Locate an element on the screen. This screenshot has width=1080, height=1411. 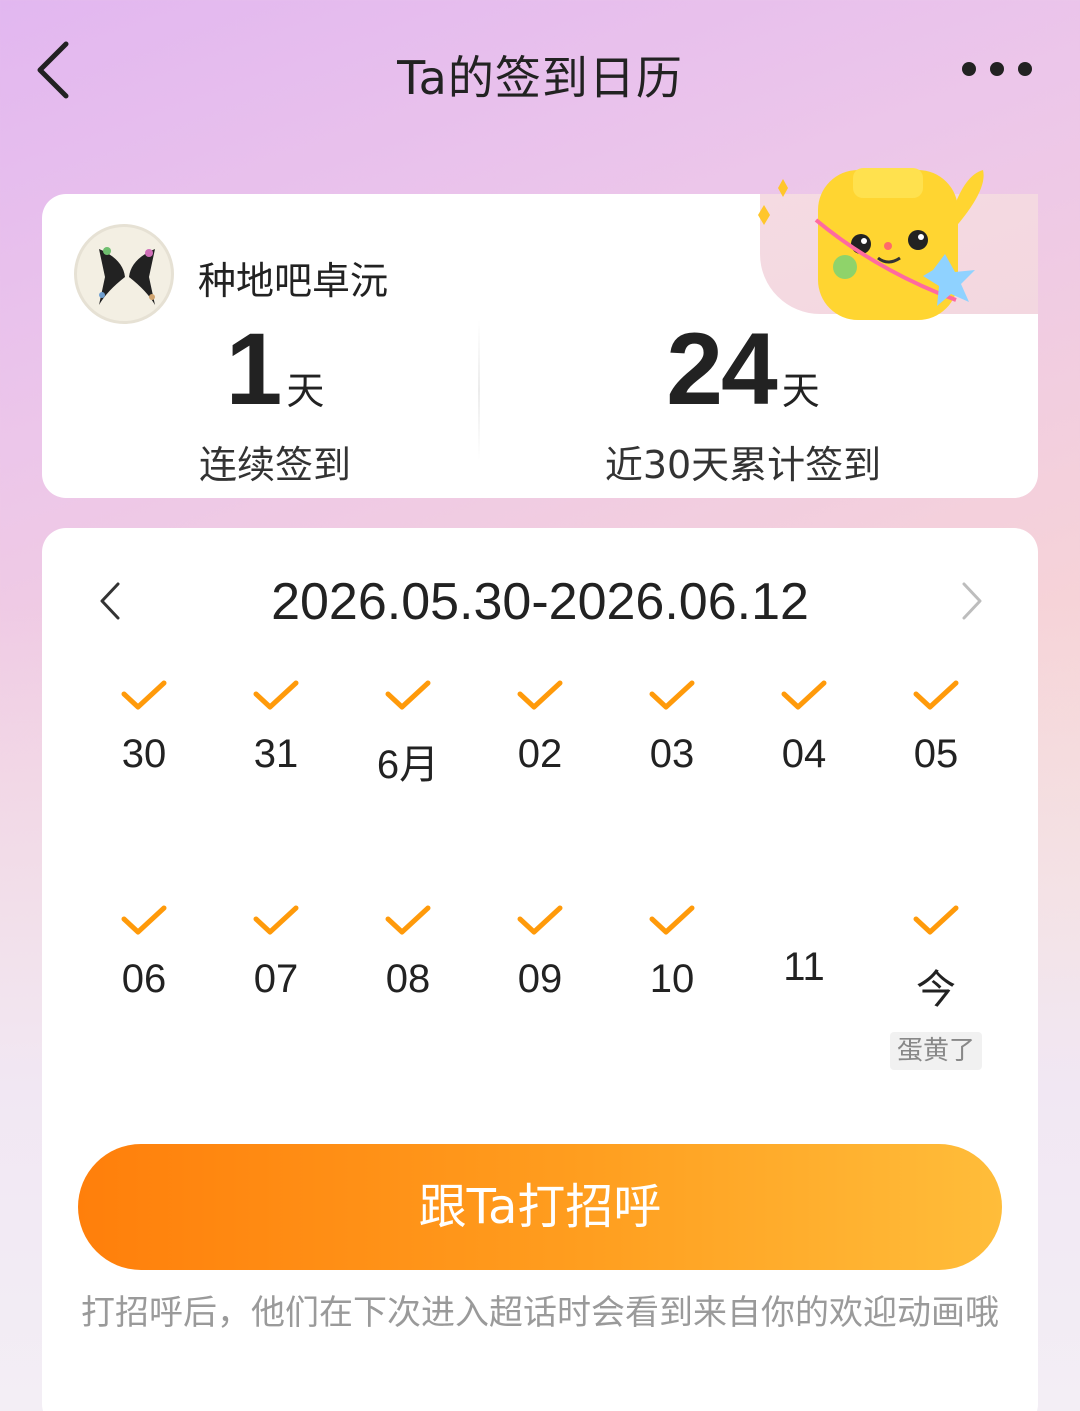
stats-divider is located at coordinates (479, 390).